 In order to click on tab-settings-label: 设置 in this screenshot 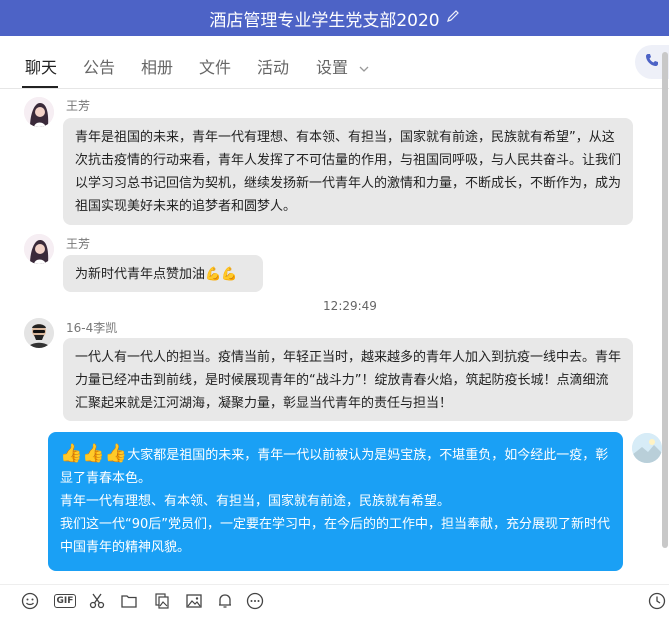, I will do `click(332, 67)`.